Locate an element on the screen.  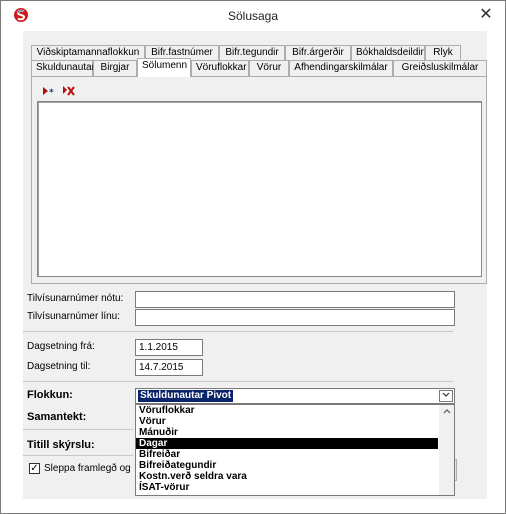
tab-product-groups: Vöruflokkar is located at coordinates (220, 68).